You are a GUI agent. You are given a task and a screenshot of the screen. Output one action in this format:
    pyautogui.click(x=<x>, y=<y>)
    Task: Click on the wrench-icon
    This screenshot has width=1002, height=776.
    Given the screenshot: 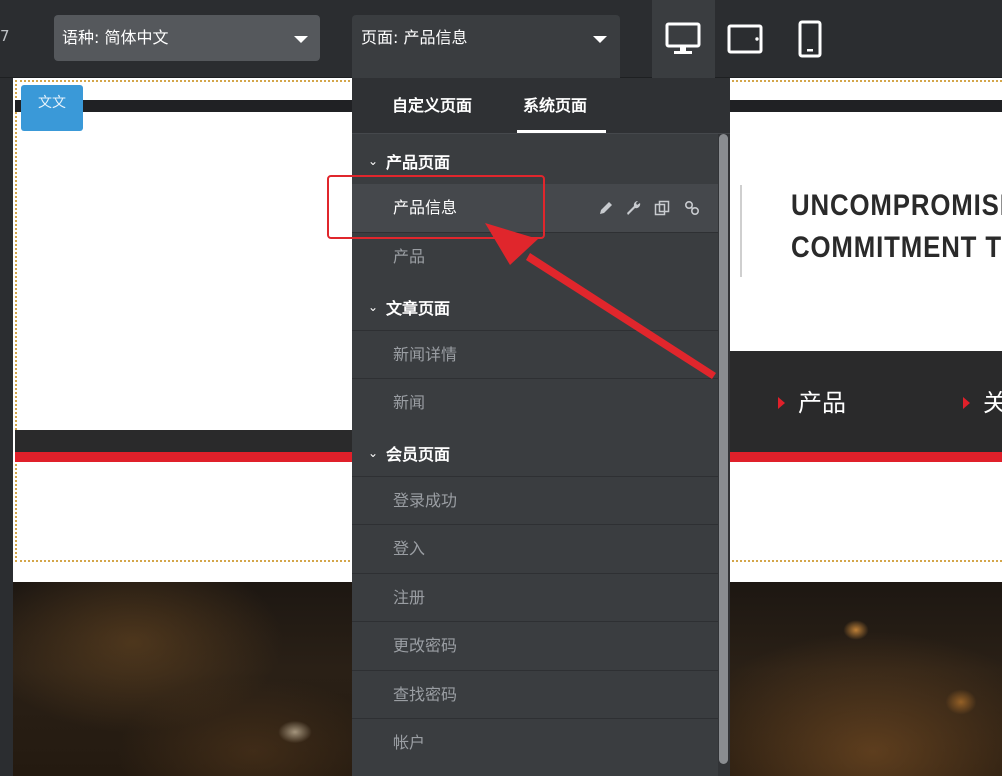 What is the action you would take?
    pyautogui.click(x=633, y=208)
    